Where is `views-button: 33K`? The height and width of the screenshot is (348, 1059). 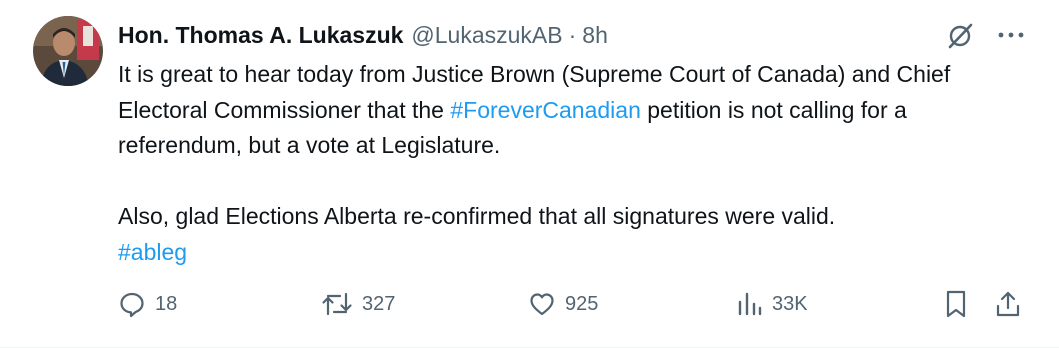 views-button: 33K is located at coordinates (772, 304).